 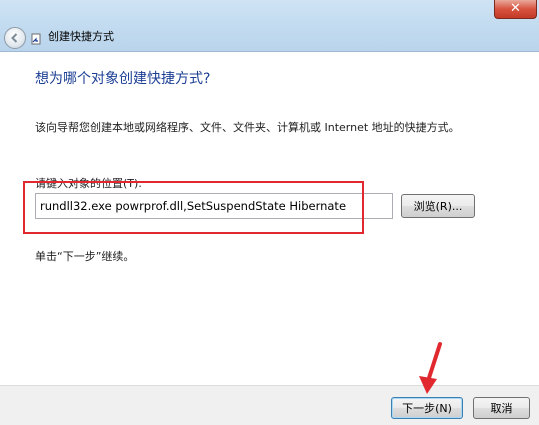 What do you see at coordinates (214, 206) in the screenshot?
I see `location-input` at bounding box center [214, 206].